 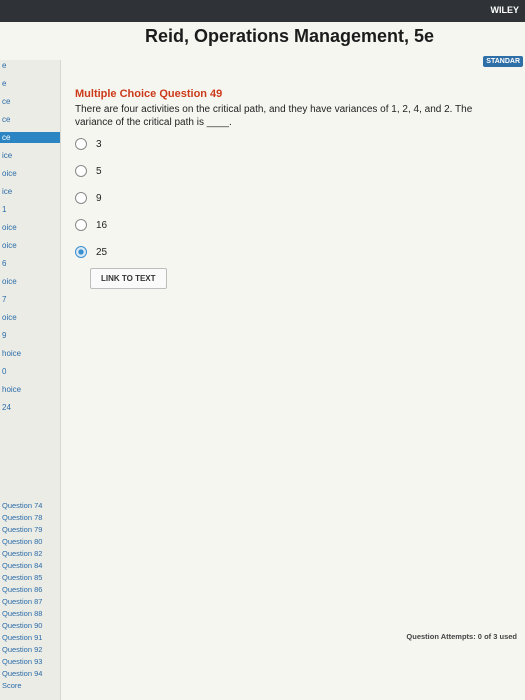 I want to click on sidebar-question-item: Question 88, so click(x=30, y=613).